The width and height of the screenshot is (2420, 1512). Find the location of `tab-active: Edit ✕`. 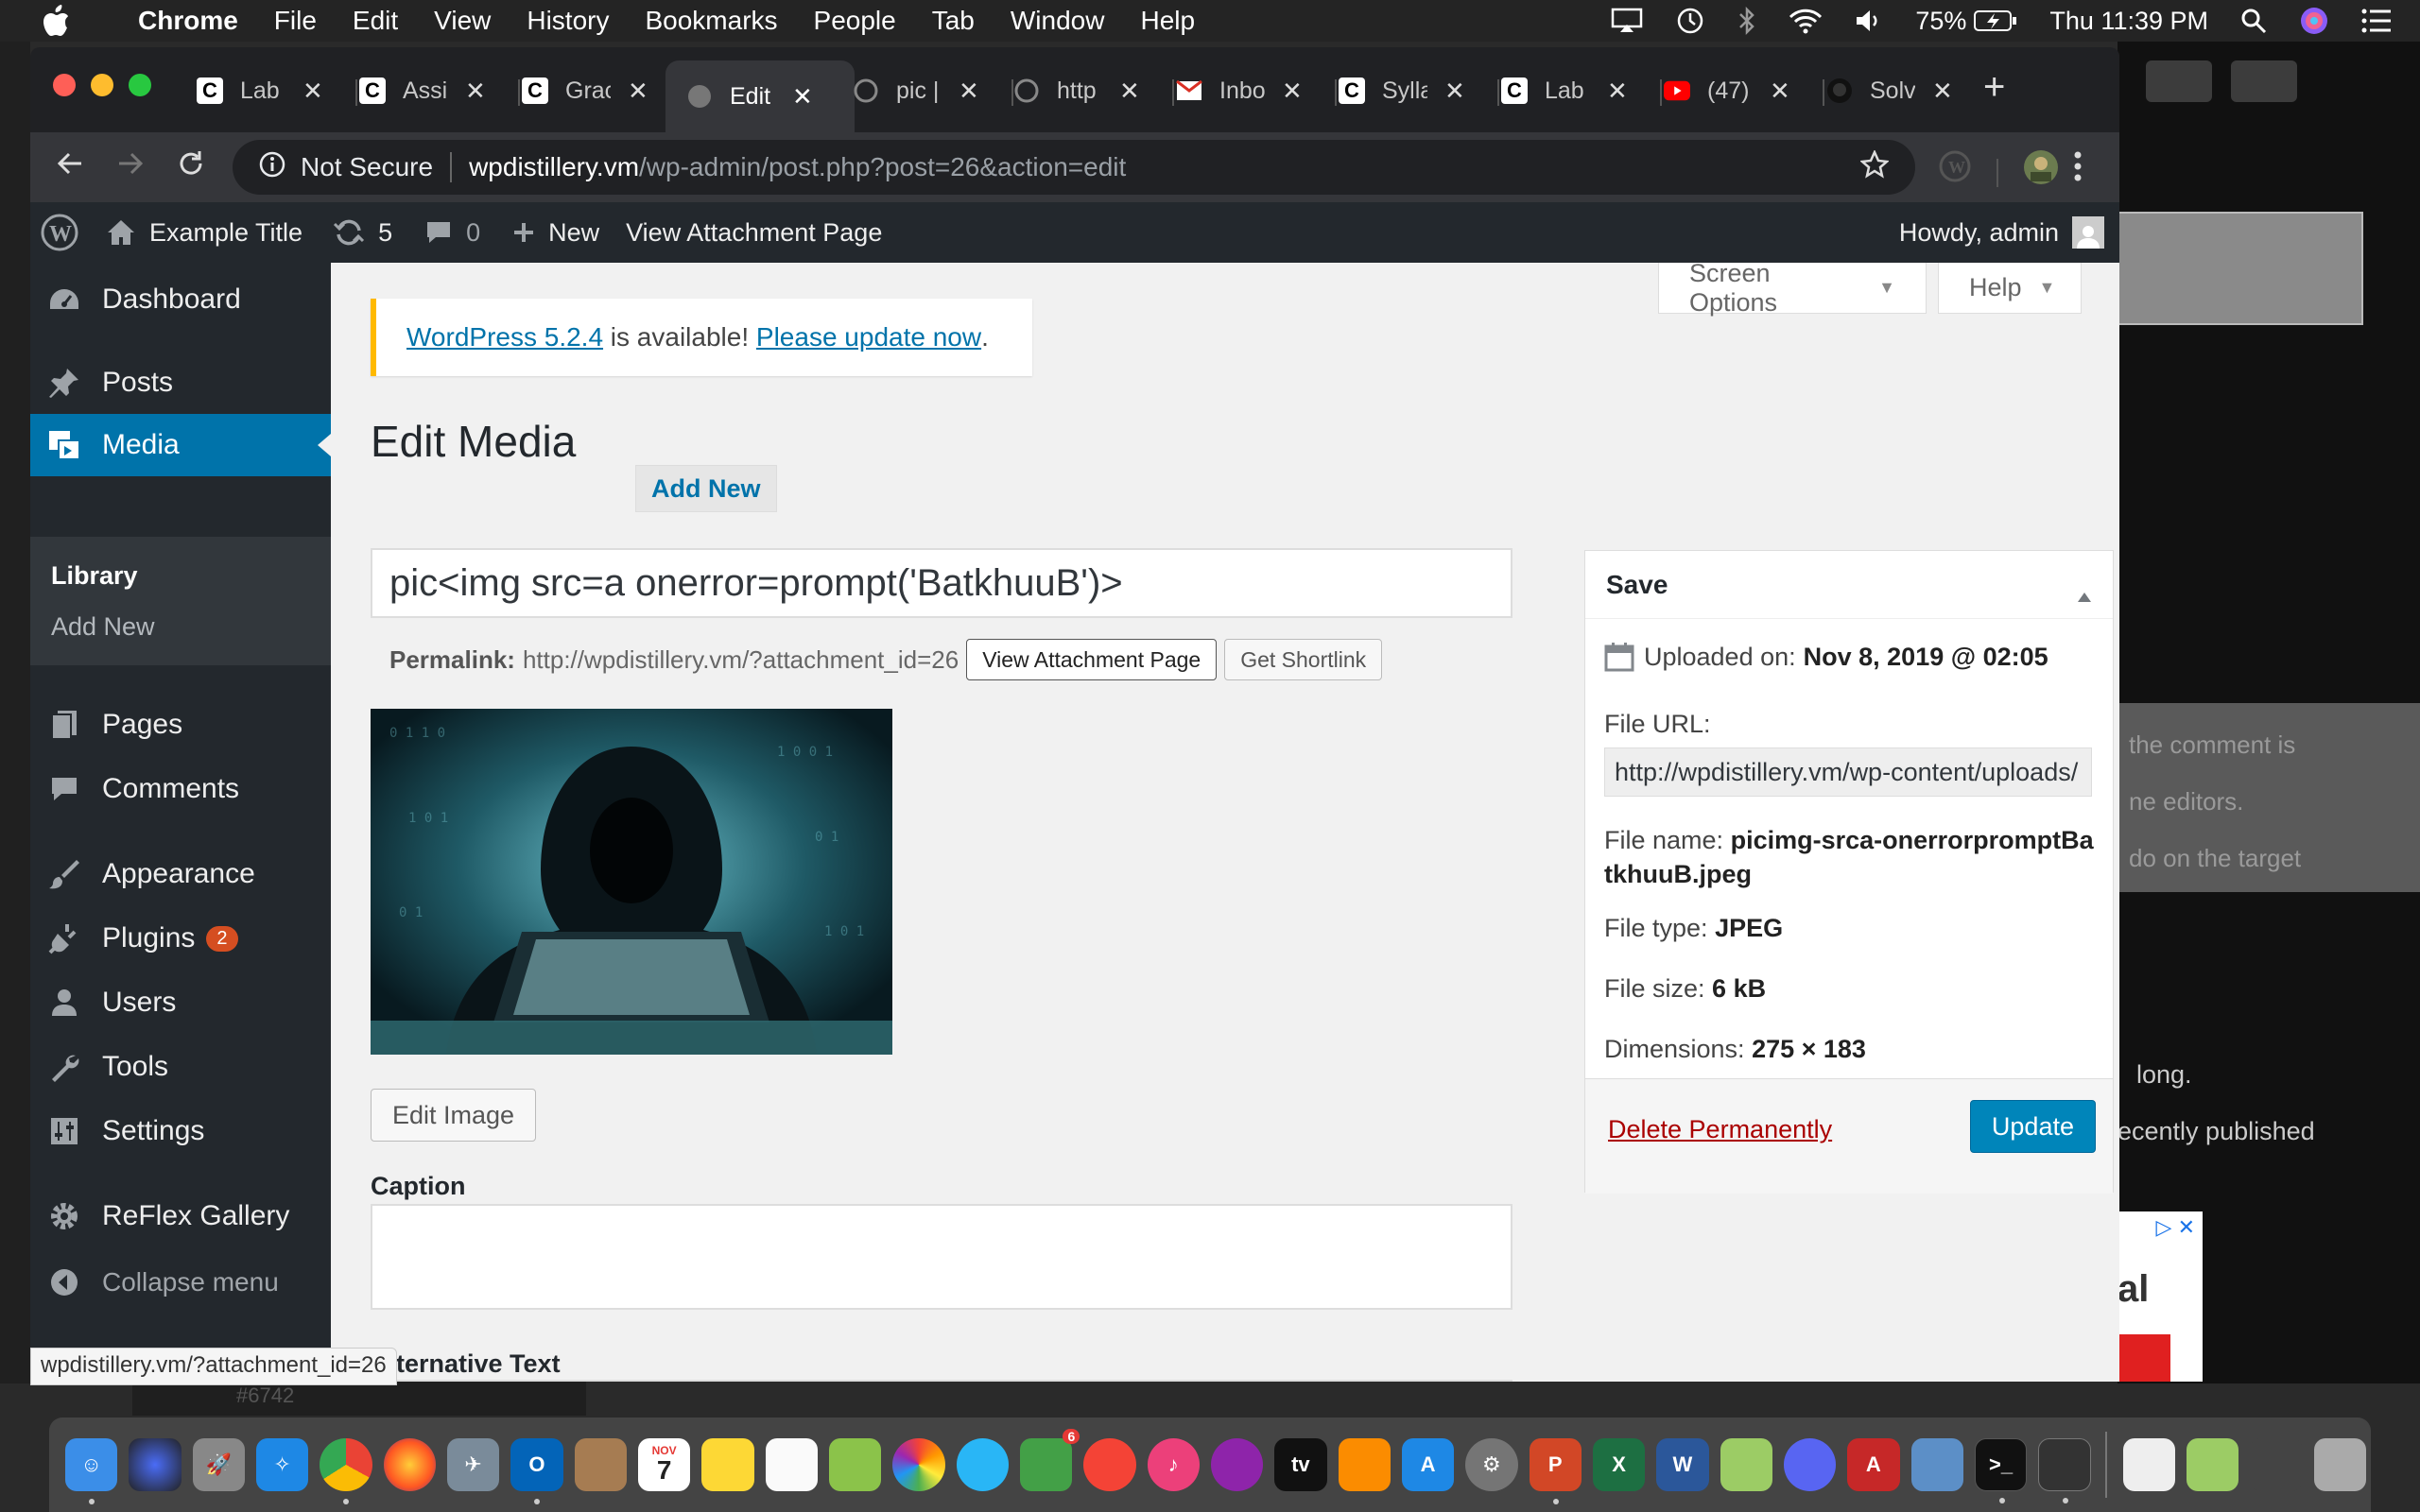

tab-active: Edit ✕ is located at coordinates (760, 96).